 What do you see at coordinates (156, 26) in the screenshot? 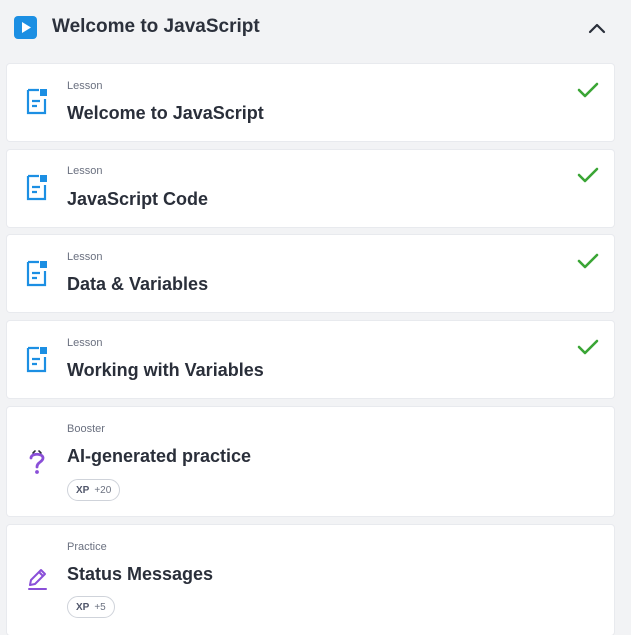
I see `module-title: Welcome to JavaScript` at bounding box center [156, 26].